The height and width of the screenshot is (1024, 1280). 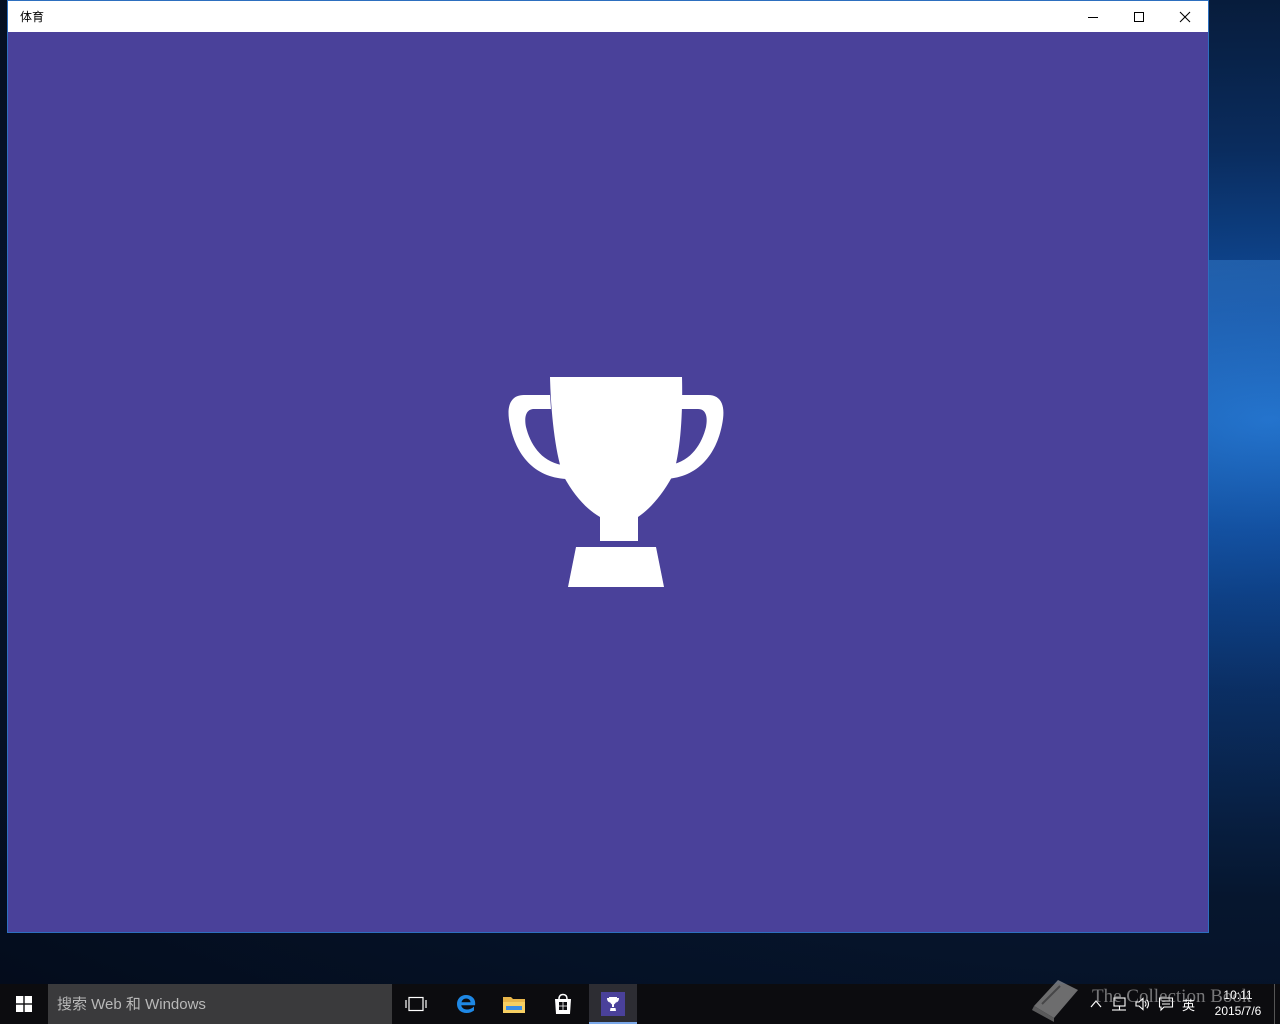 I want to click on close-button, so click(x=1185, y=16).